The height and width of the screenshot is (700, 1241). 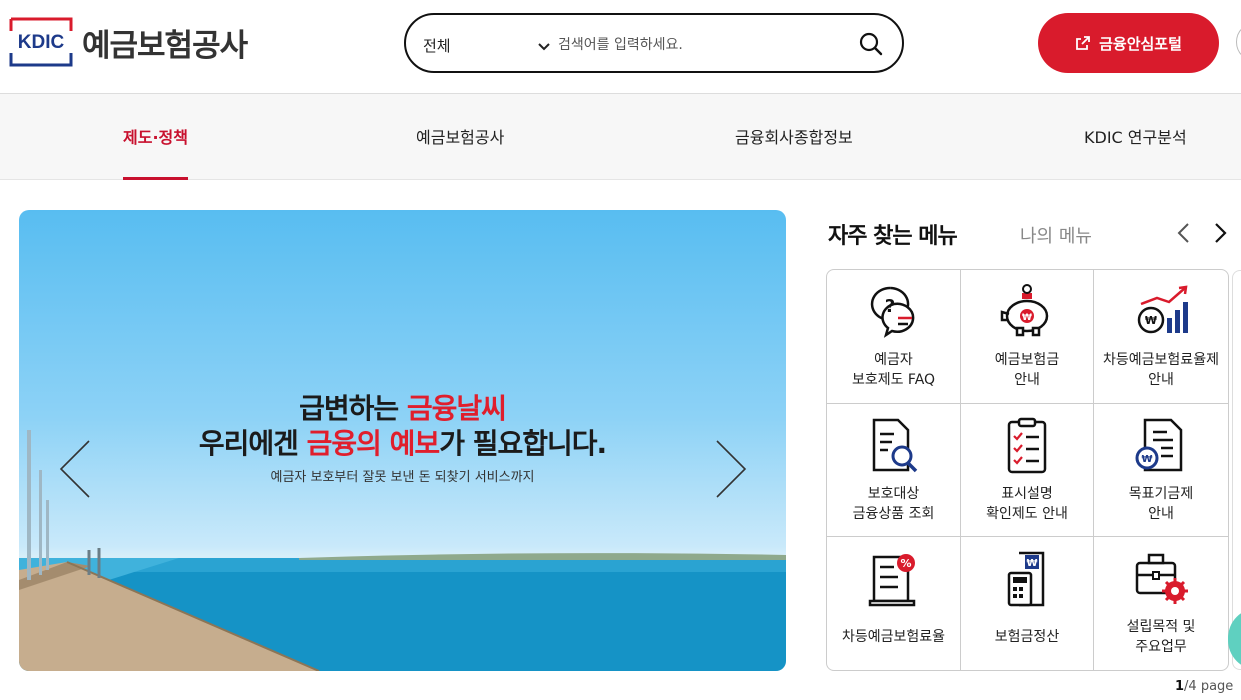 What do you see at coordinates (437, 45) in the screenshot?
I see `search-scope-select: 전체` at bounding box center [437, 45].